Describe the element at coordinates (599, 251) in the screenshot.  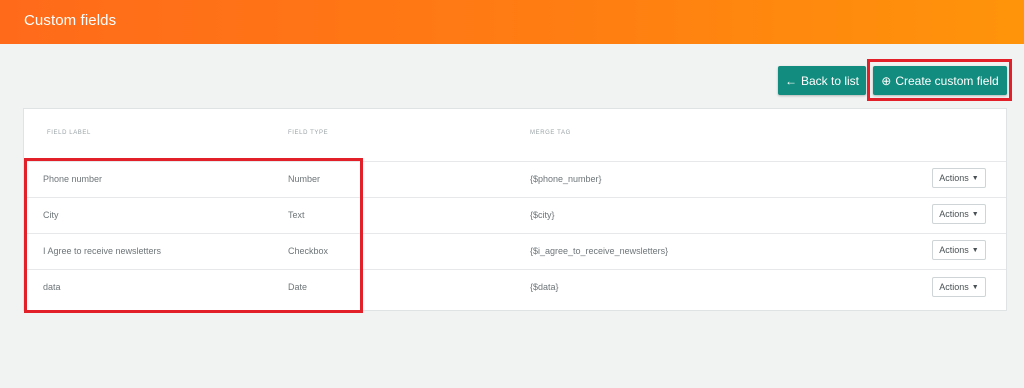
I see `merge-tag-cell: {$i_agree_to_receive_newsletters}` at that location.